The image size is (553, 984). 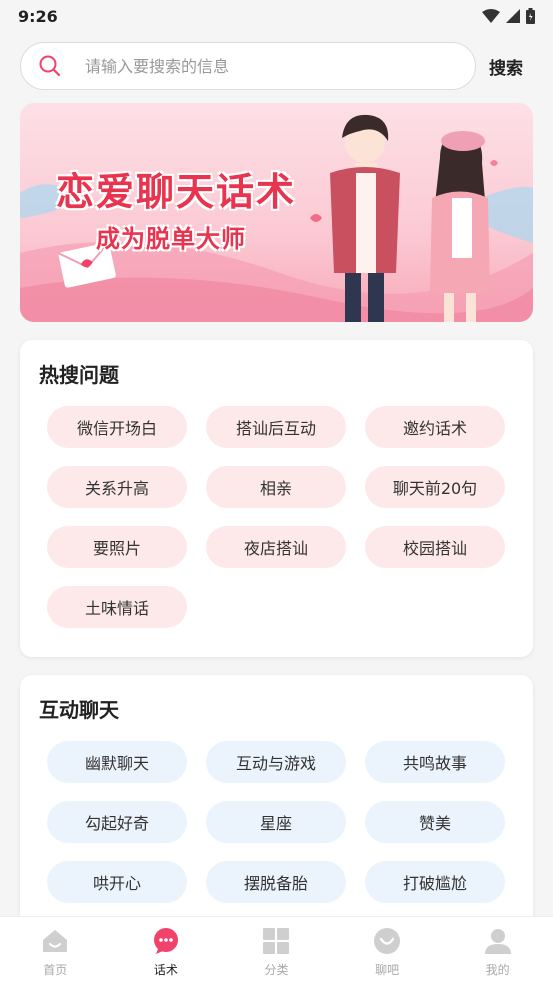 I want to click on smile-icon, so click(x=387, y=941).